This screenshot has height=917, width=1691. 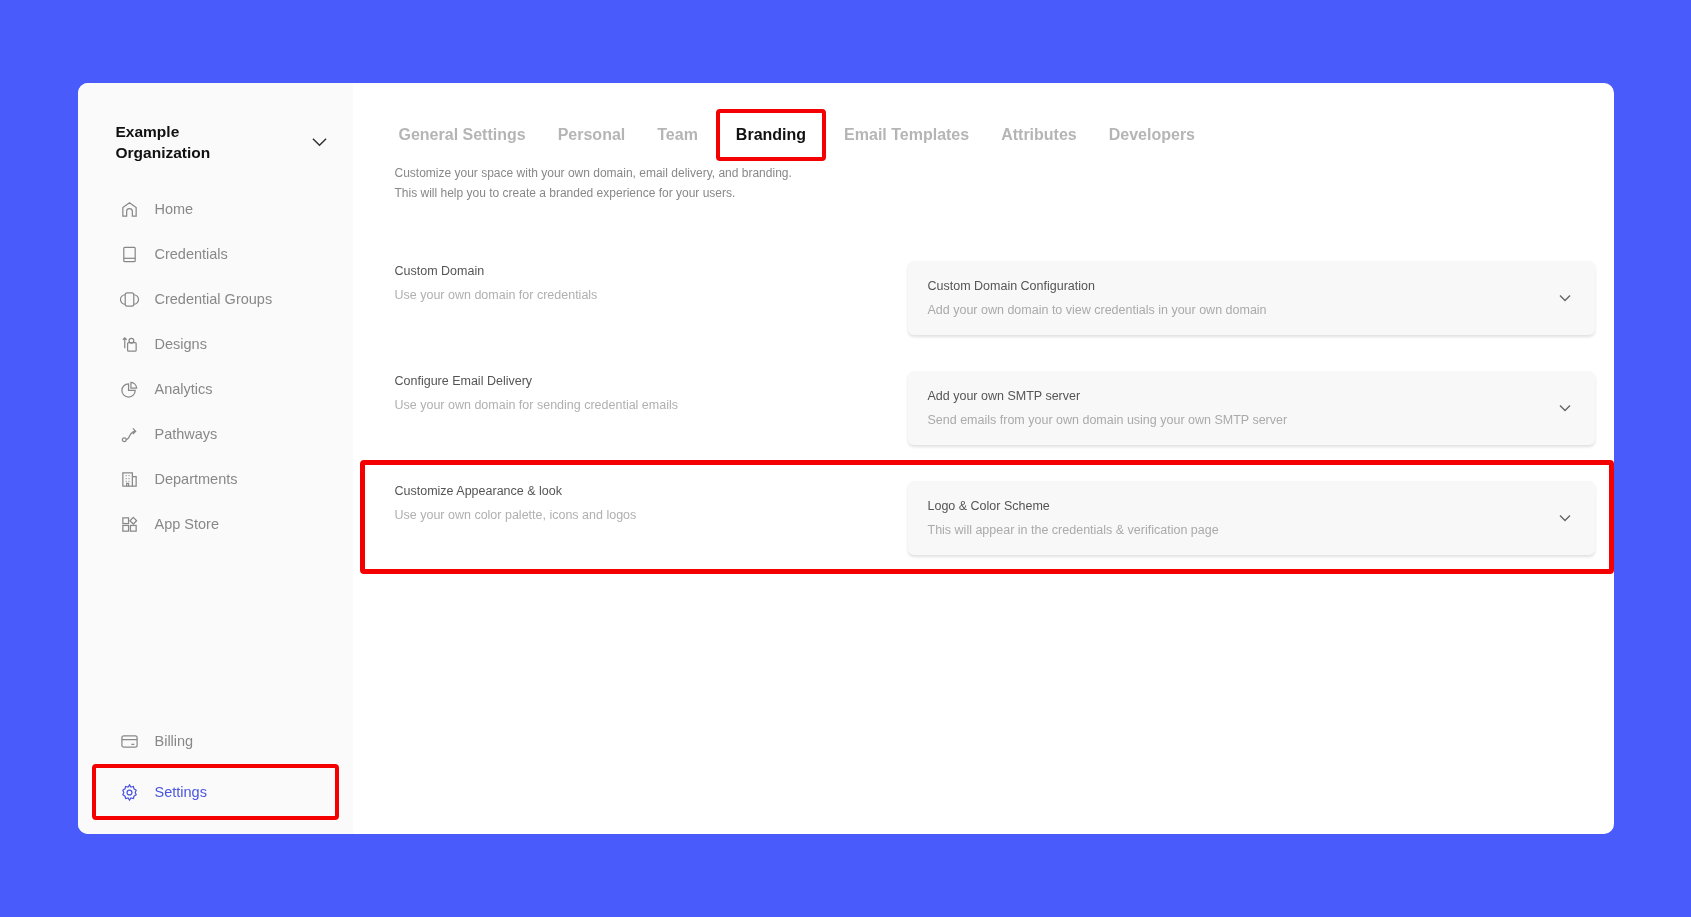 What do you see at coordinates (215, 344) in the screenshot?
I see `nav-item: Designs` at bounding box center [215, 344].